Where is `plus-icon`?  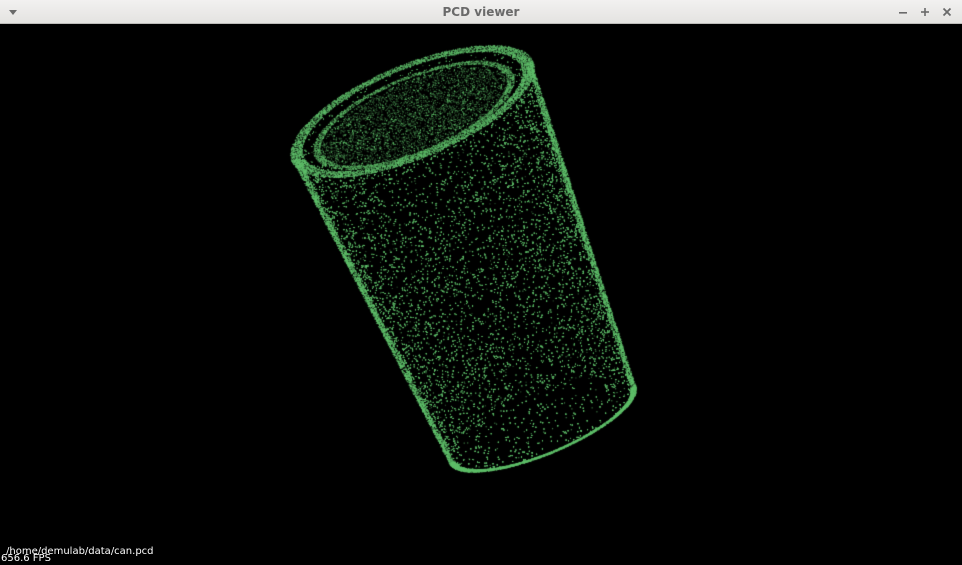
plus-icon is located at coordinates (925, 12).